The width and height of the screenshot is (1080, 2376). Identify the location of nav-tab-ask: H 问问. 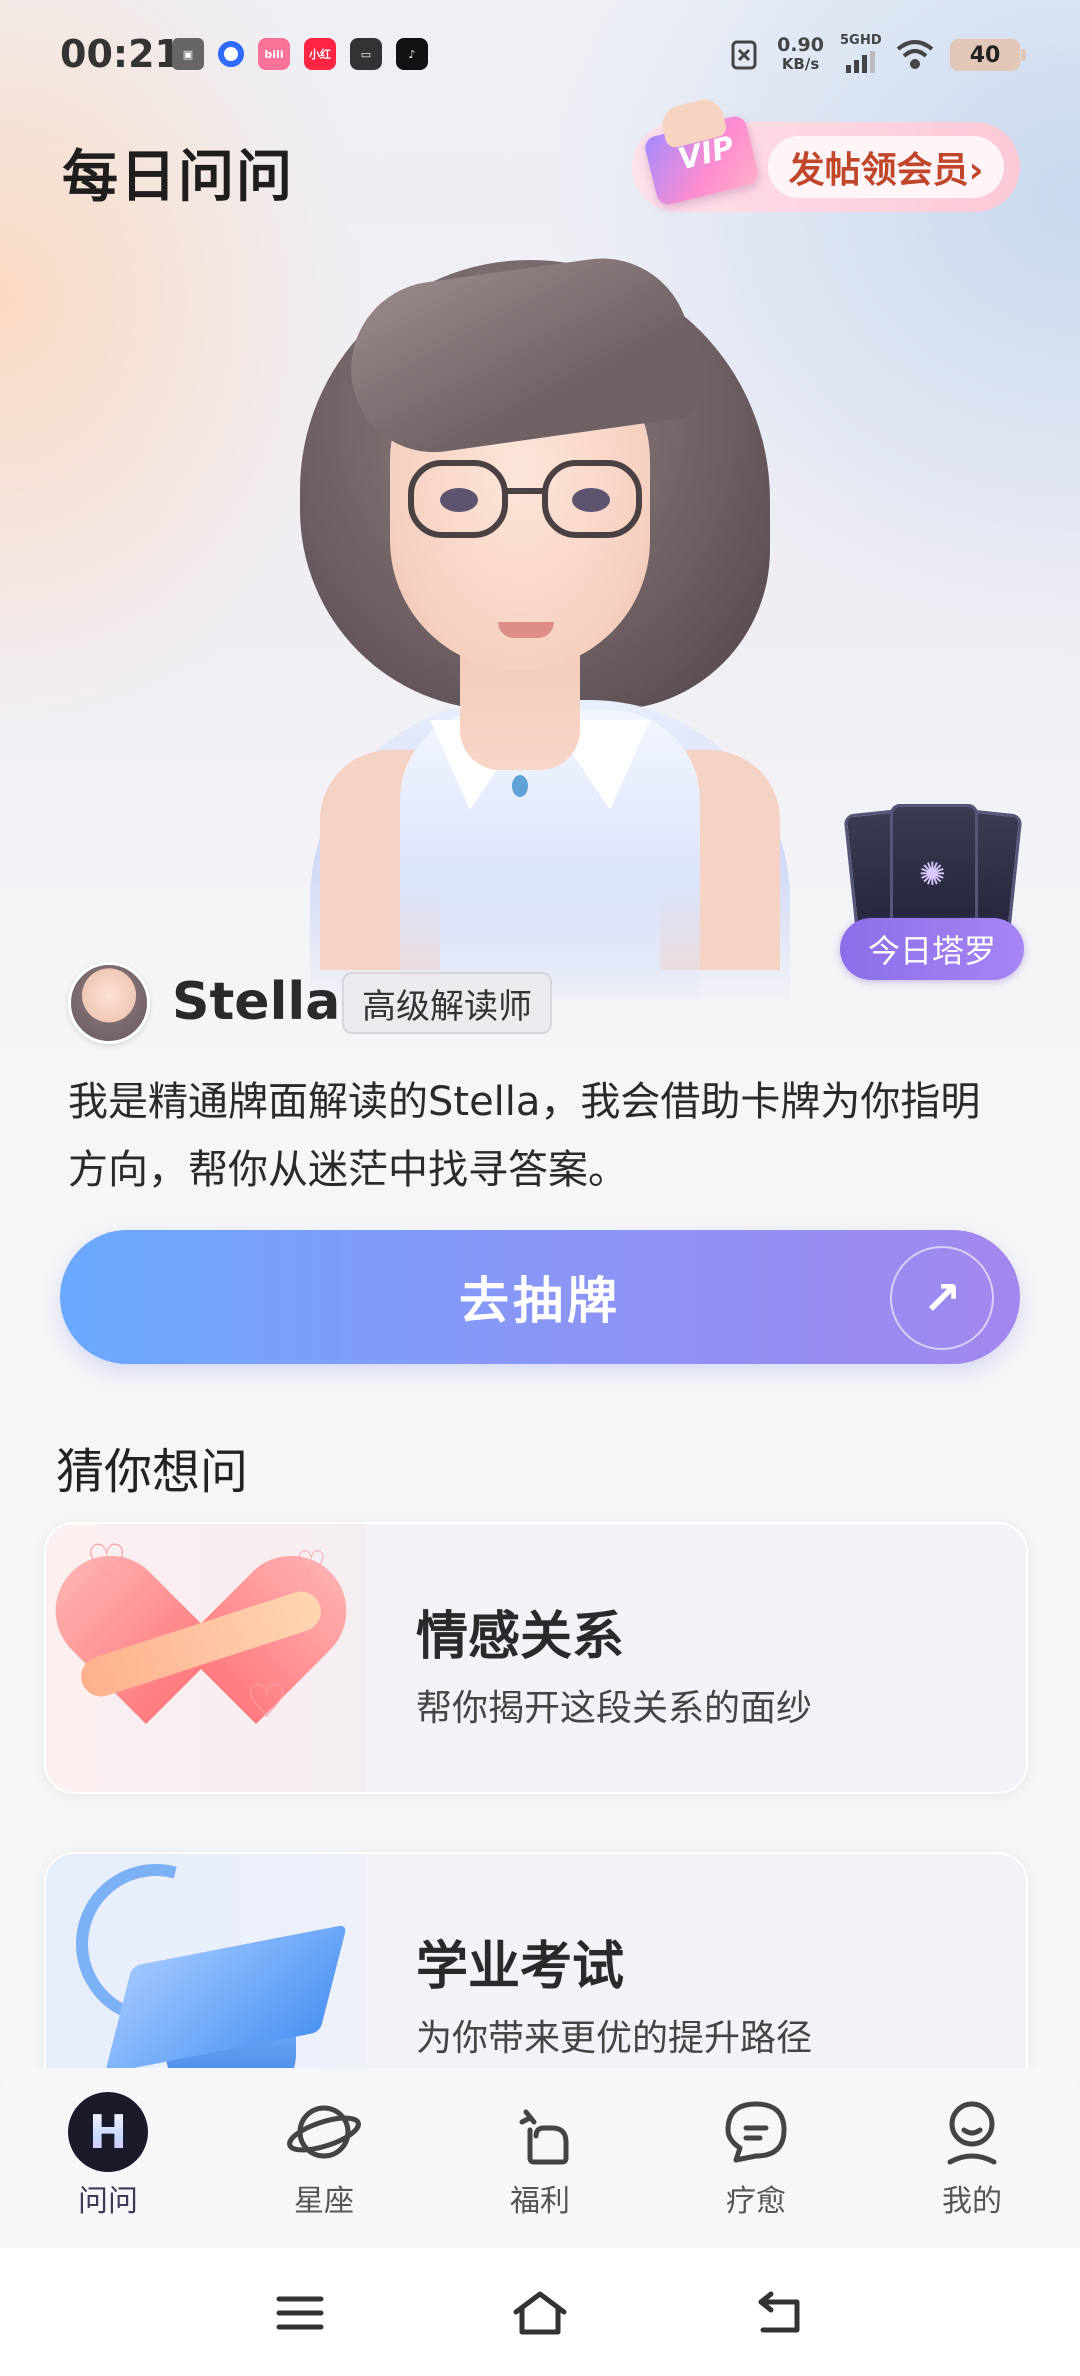
(108, 2156).